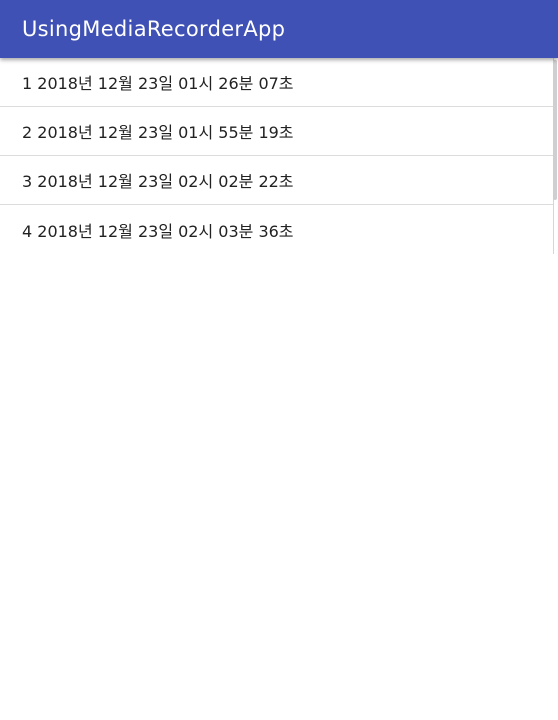  I want to click on recording-list-item: 2 2018년 12월 23일 01시 55분 19초, so click(276, 131).